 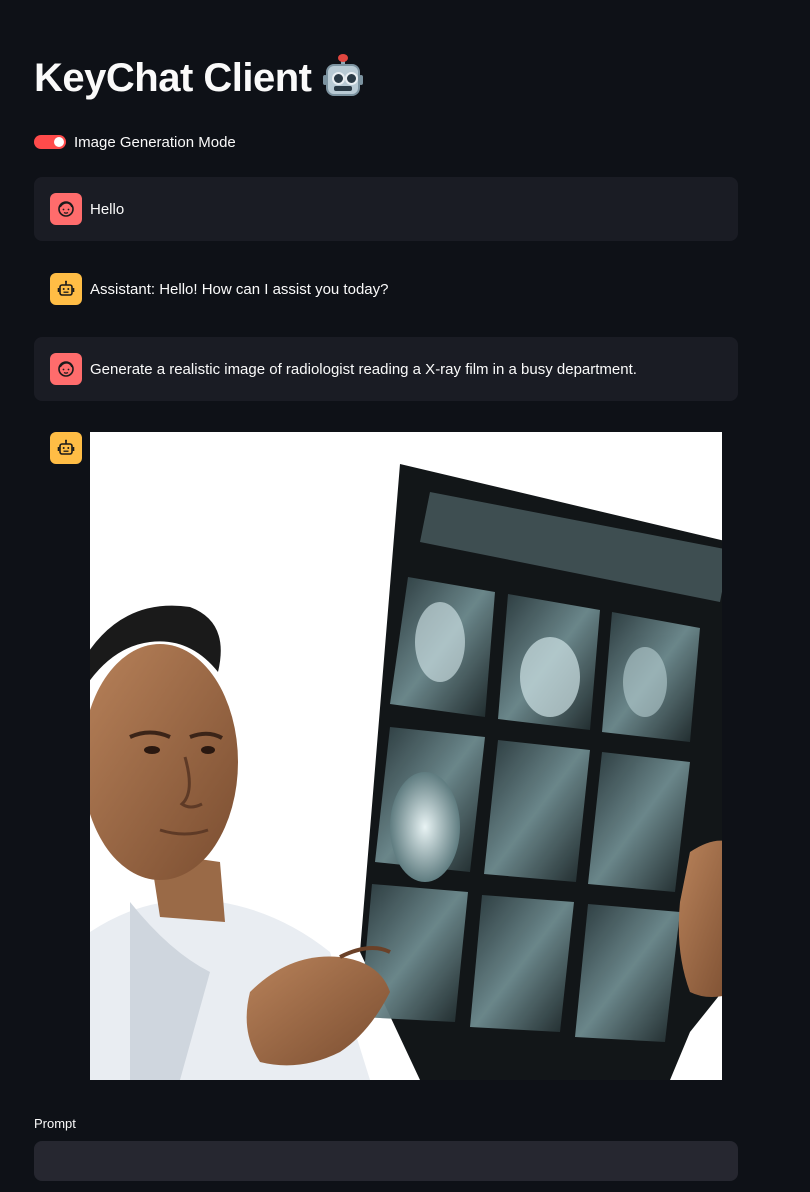 I want to click on prompt-label: Prompt, so click(x=55, y=1123).